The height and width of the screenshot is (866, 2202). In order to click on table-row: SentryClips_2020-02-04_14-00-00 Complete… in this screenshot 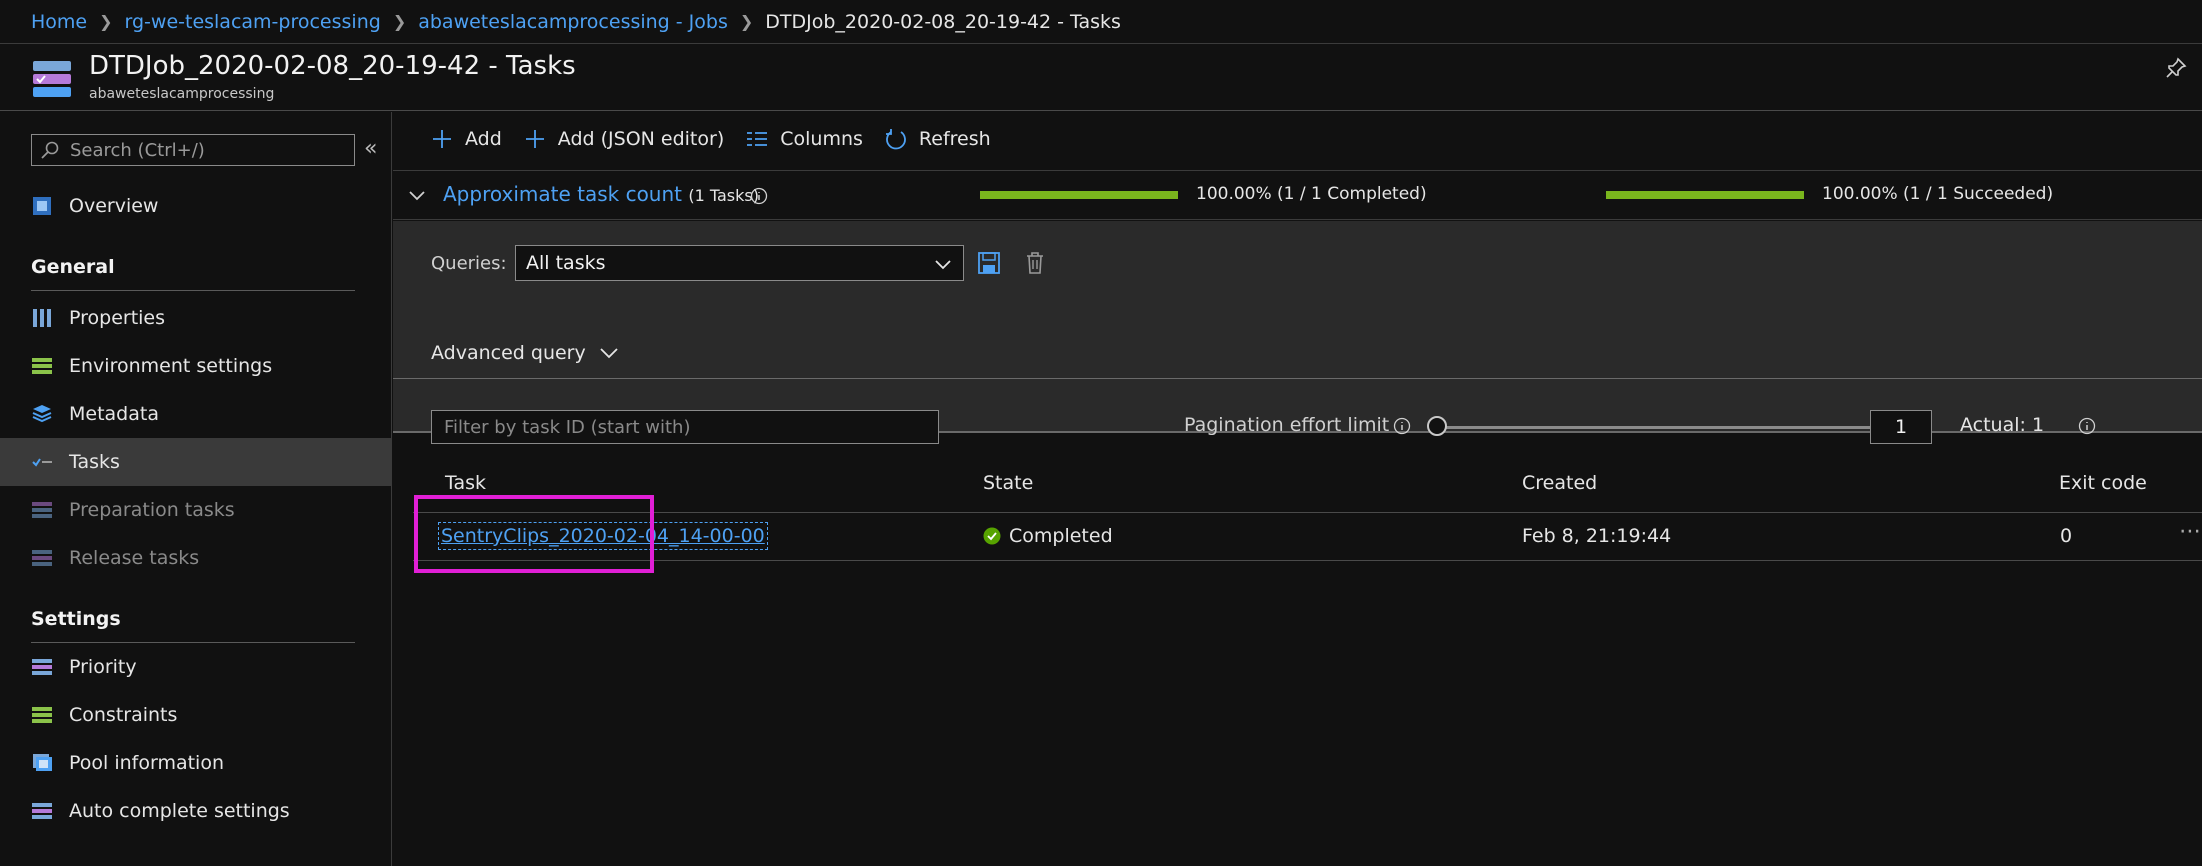, I will do `click(1307, 537)`.